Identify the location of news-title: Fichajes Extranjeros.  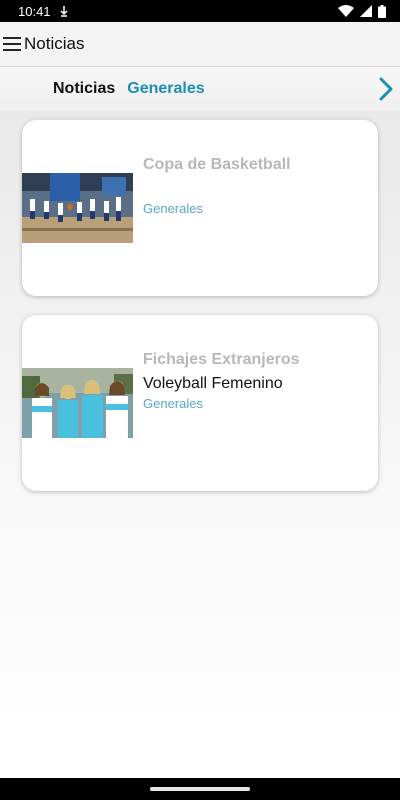
(221, 359).